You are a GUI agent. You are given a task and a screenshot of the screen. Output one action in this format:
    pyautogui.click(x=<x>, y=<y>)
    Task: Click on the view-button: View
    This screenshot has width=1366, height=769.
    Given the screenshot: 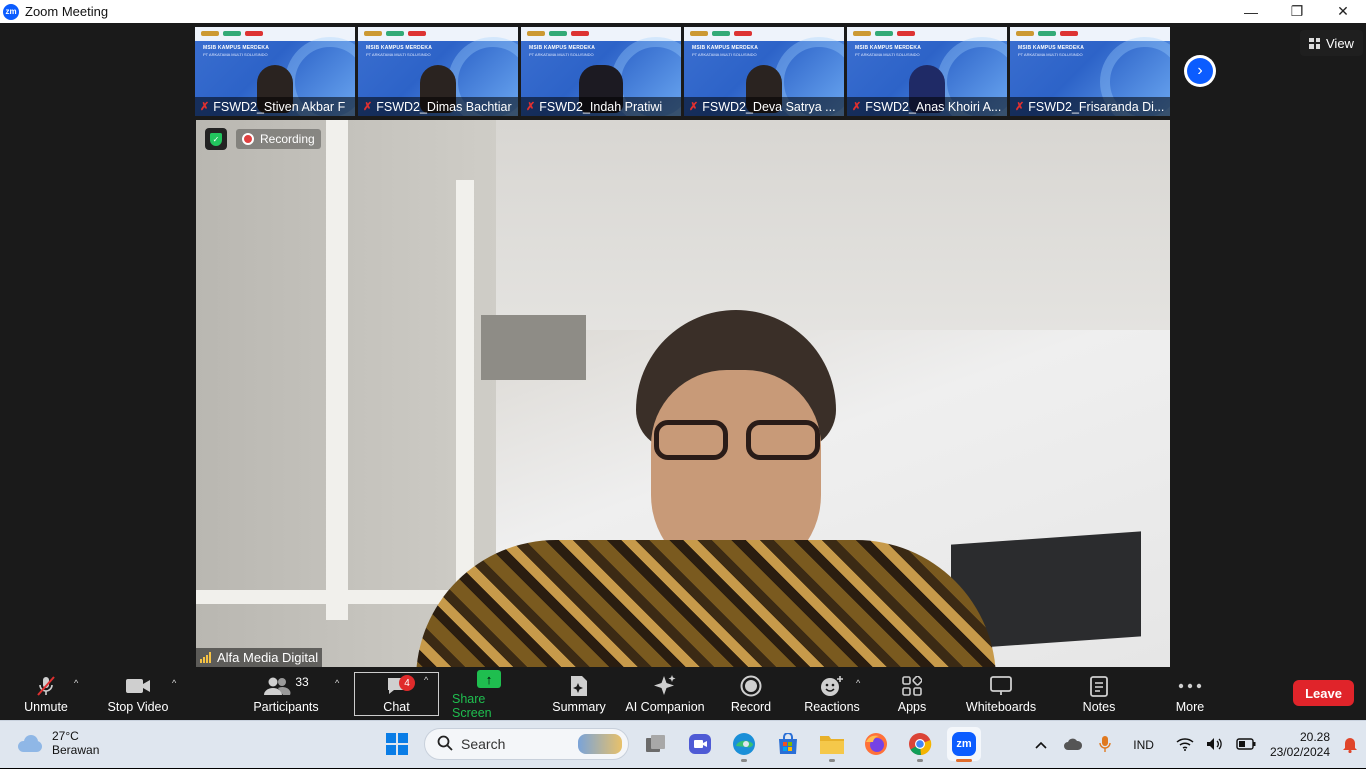 What is the action you would take?
    pyautogui.click(x=1331, y=43)
    